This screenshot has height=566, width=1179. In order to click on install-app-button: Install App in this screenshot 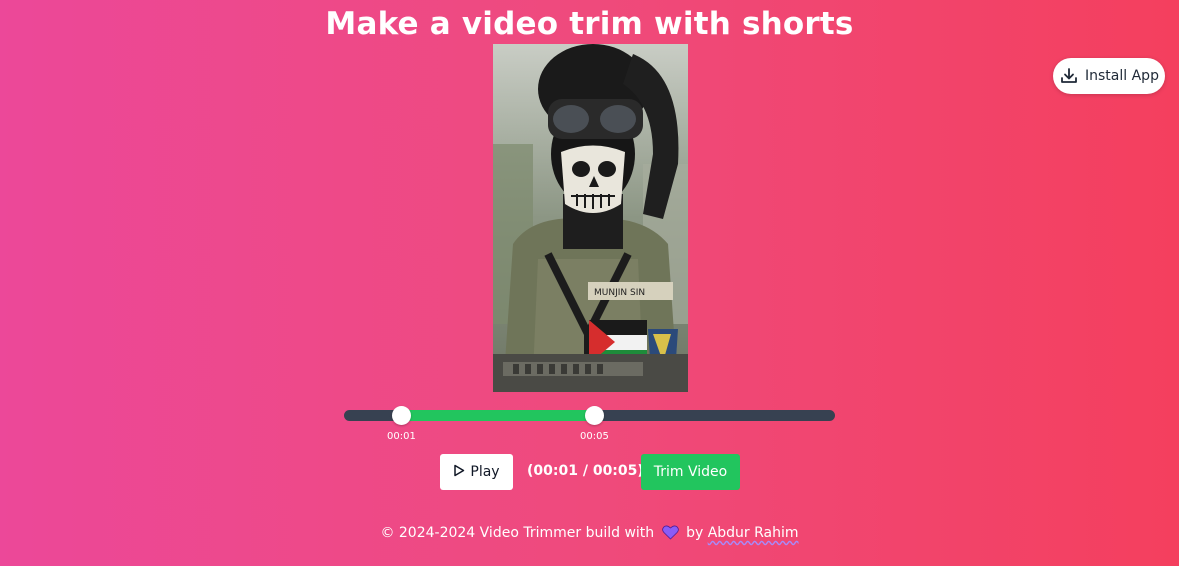, I will do `click(1109, 76)`.